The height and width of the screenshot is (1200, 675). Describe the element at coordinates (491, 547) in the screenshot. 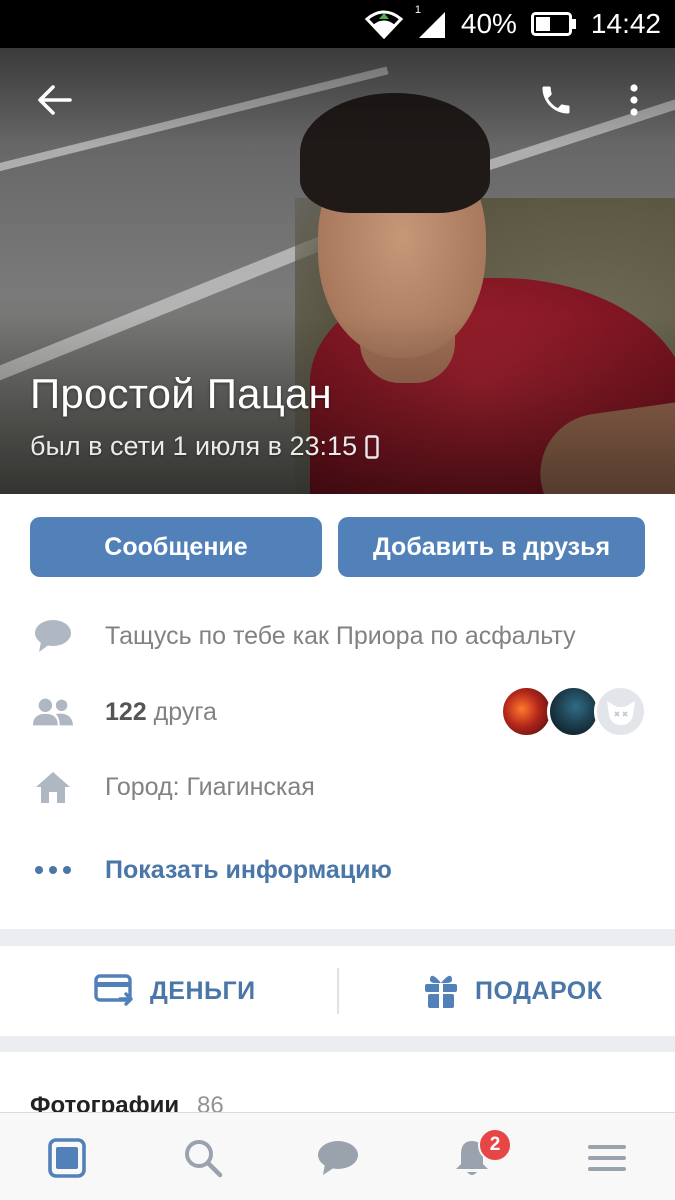

I see `add-friend-button: Добавить в друзья` at that location.